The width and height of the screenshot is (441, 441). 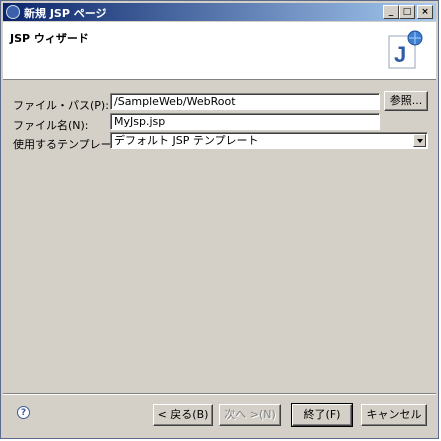 I want to click on file-name-field: MyJsp.jsp, so click(x=245, y=121).